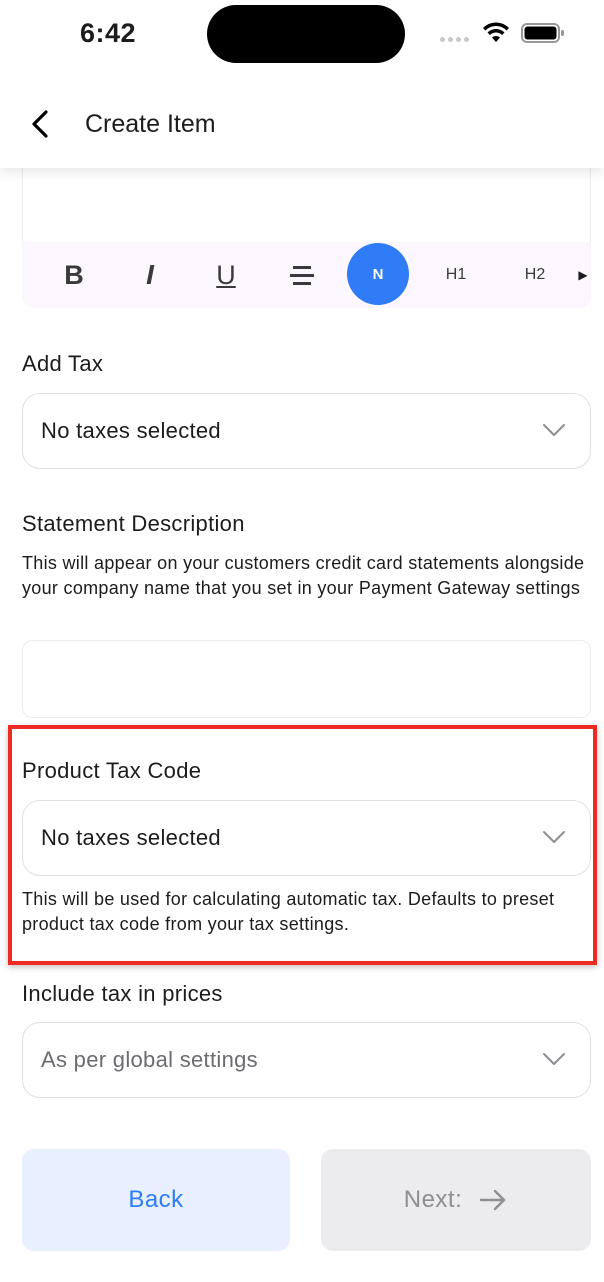 The height and width of the screenshot is (1282, 604). What do you see at coordinates (542, 33) in the screenshot?
I see `battery-icon` at bounding box center [542, 33].